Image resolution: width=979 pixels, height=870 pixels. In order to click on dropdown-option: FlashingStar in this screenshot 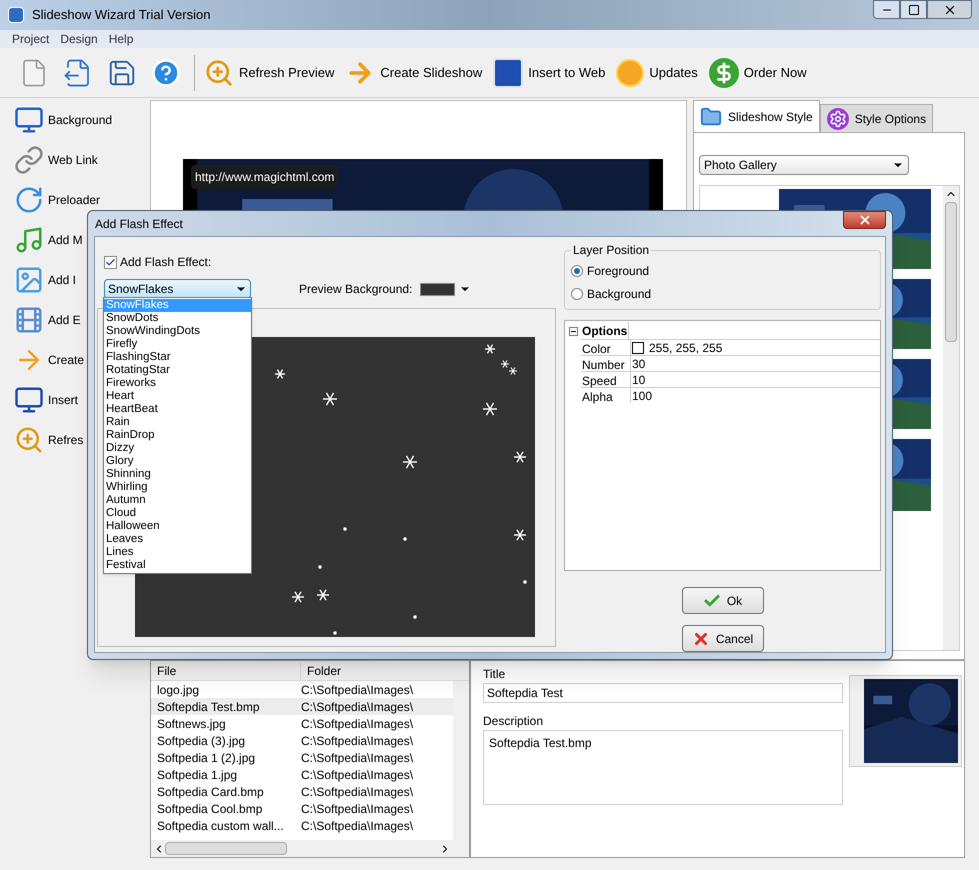, I will do `click(177, 357)`.